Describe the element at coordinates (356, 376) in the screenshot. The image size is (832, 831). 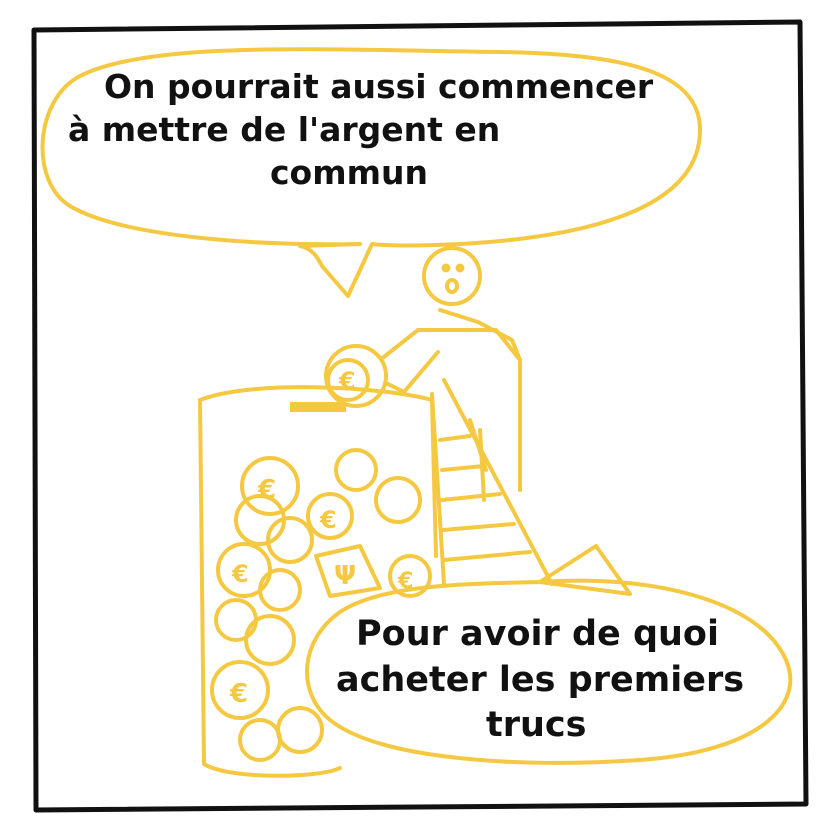
I see `held-coin: €` at that location.